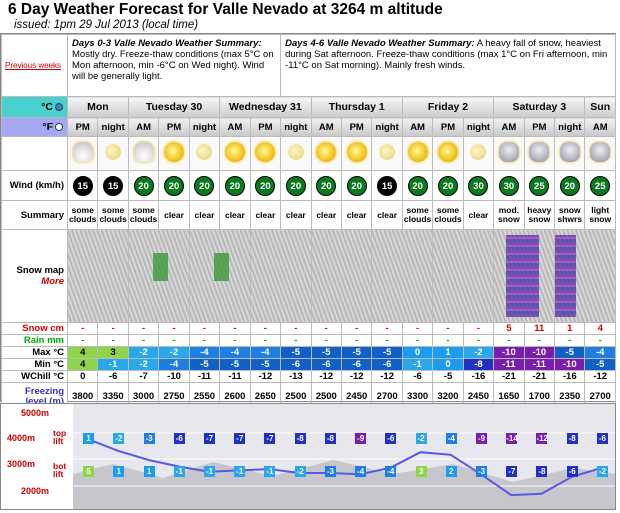 The height and width of the screenshot is (513, 620). Describe the element at coordinates (330, 471) in the screenshot. I see `bot-lift-temp: -3` at that location.